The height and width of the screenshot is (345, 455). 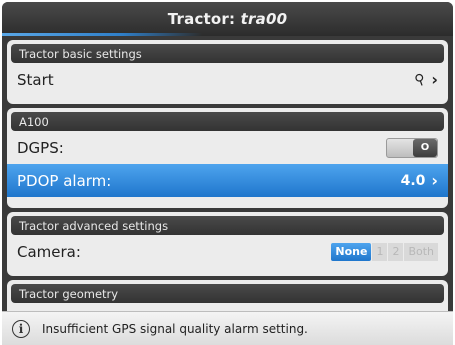 What do you see at coordinates (227, 79) in the screenshot?
I see `start-row: Start ⚲ ›` at bounding box center [227, 79].